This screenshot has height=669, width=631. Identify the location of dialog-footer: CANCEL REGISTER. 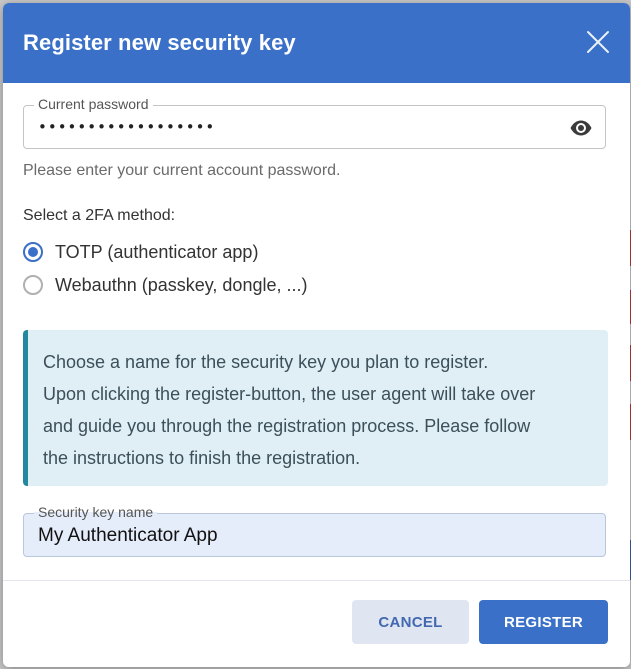
(316, 624).